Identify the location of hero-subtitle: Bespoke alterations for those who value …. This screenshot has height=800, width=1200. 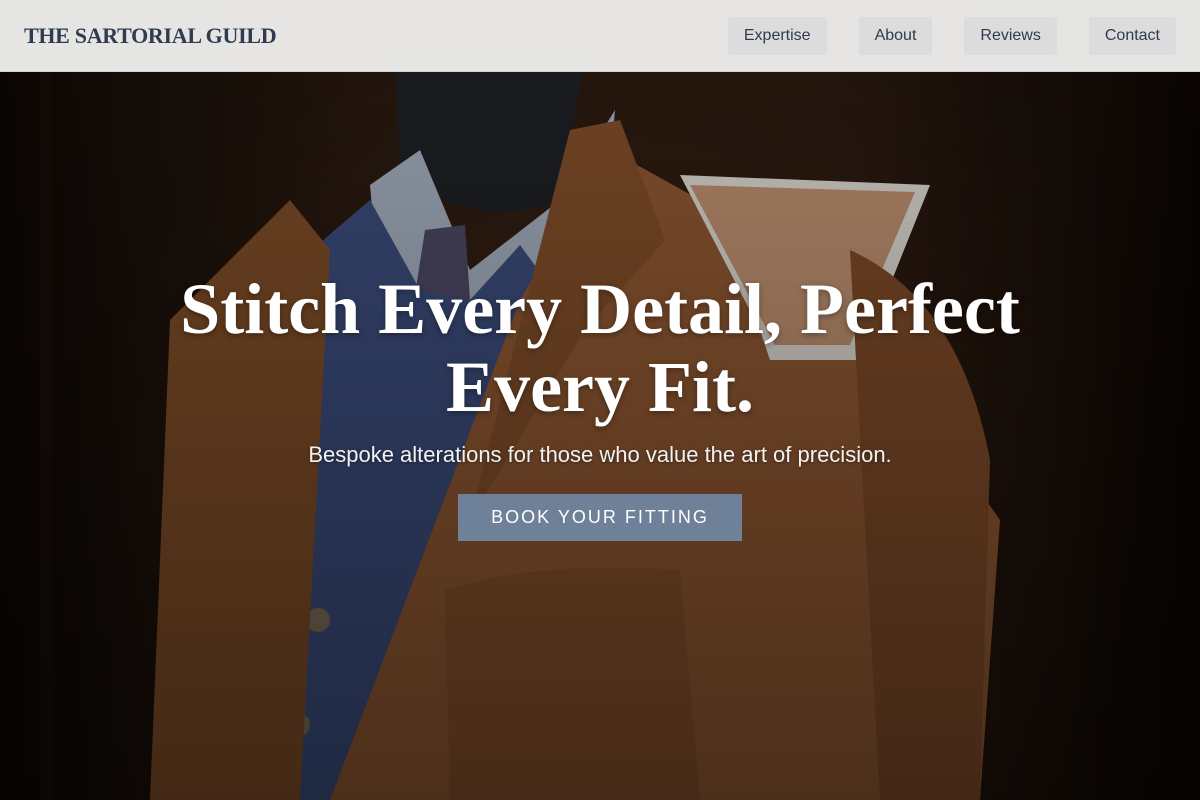
(600, 454).